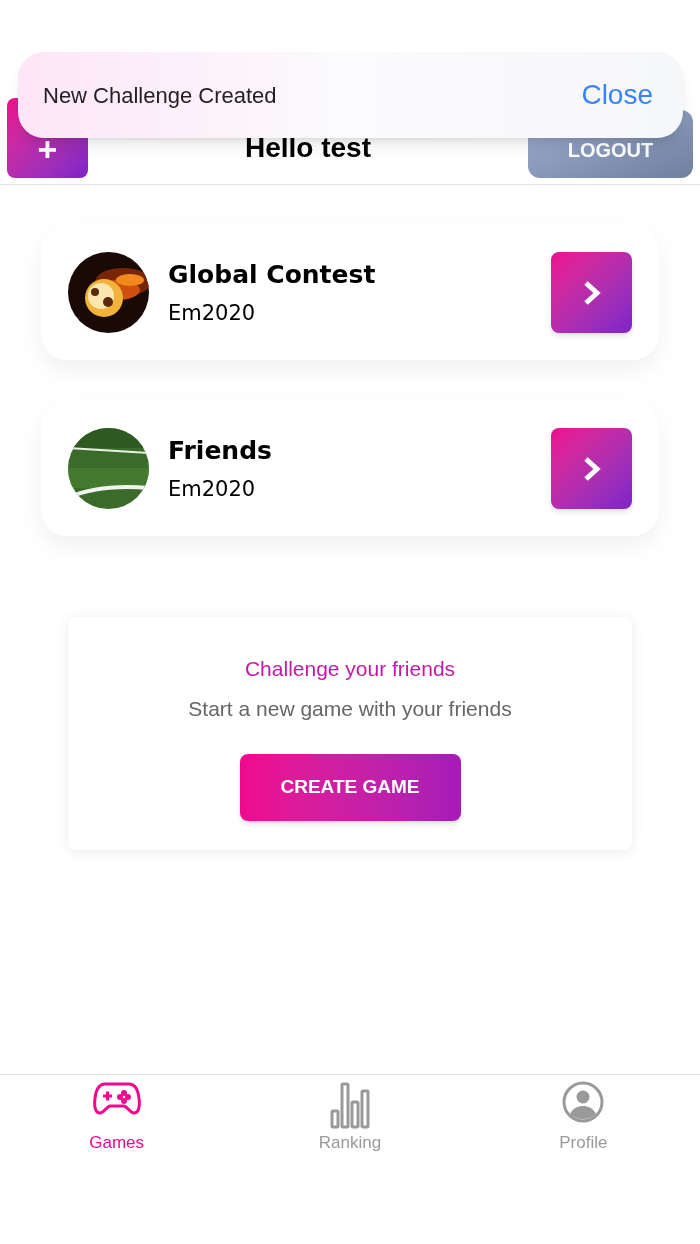  Describe the element at coordinates (350, 708) in the screenshot. I see `challenge-text: Start a new game with your friends` at that location.